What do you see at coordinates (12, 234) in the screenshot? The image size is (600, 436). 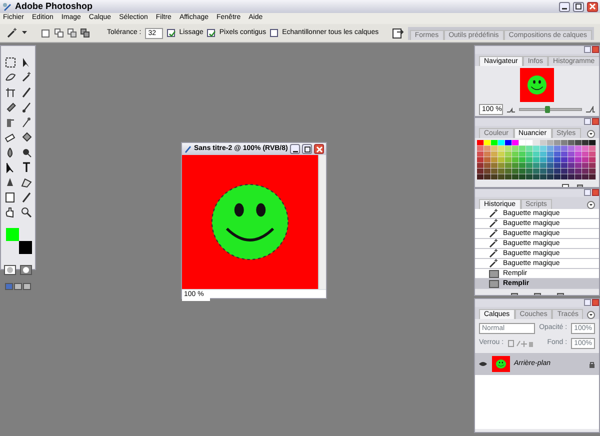 I see `foreground-color-swatch` at bounding box center [12, 234].